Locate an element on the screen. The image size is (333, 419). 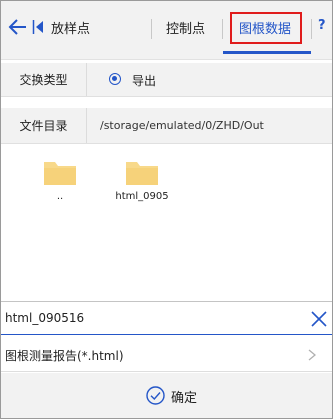
top-bar: 放样点 控制点 图根数据 ? is located at coordinates (166, 30).